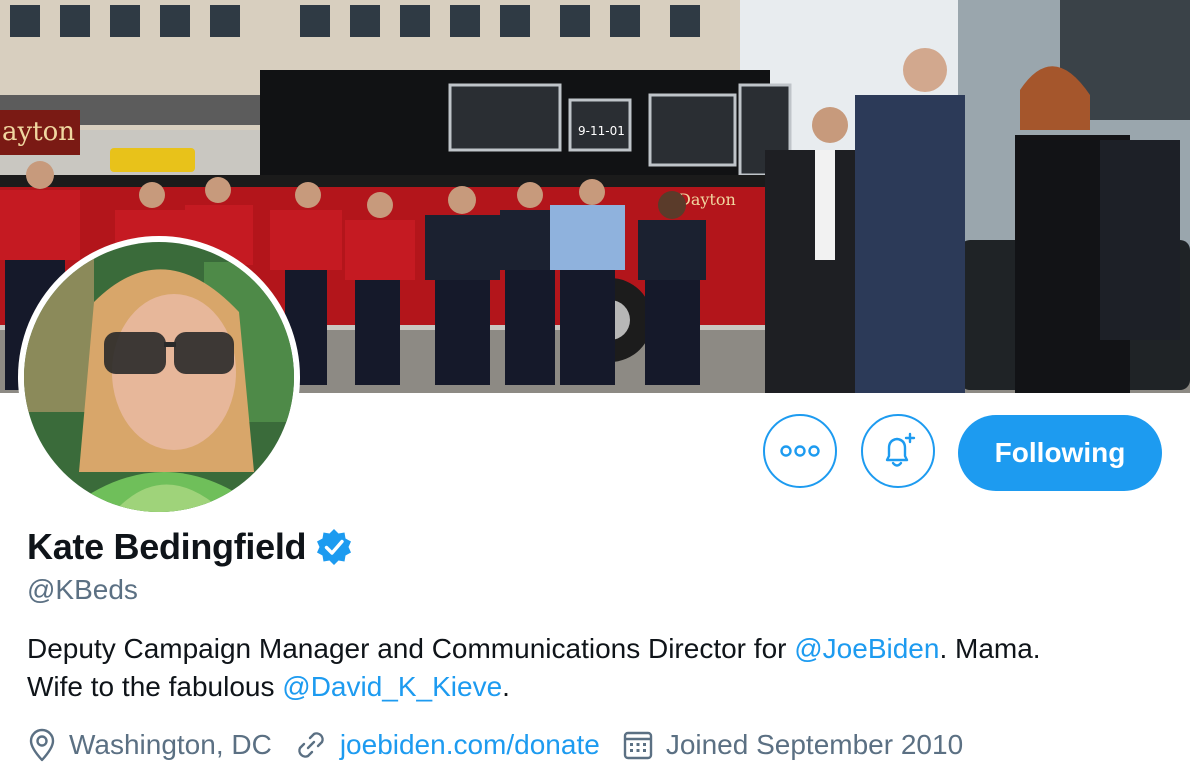 This screenshot has width=1190, height=782. I want to click on bio-text: . Mama., so click(990, 648).